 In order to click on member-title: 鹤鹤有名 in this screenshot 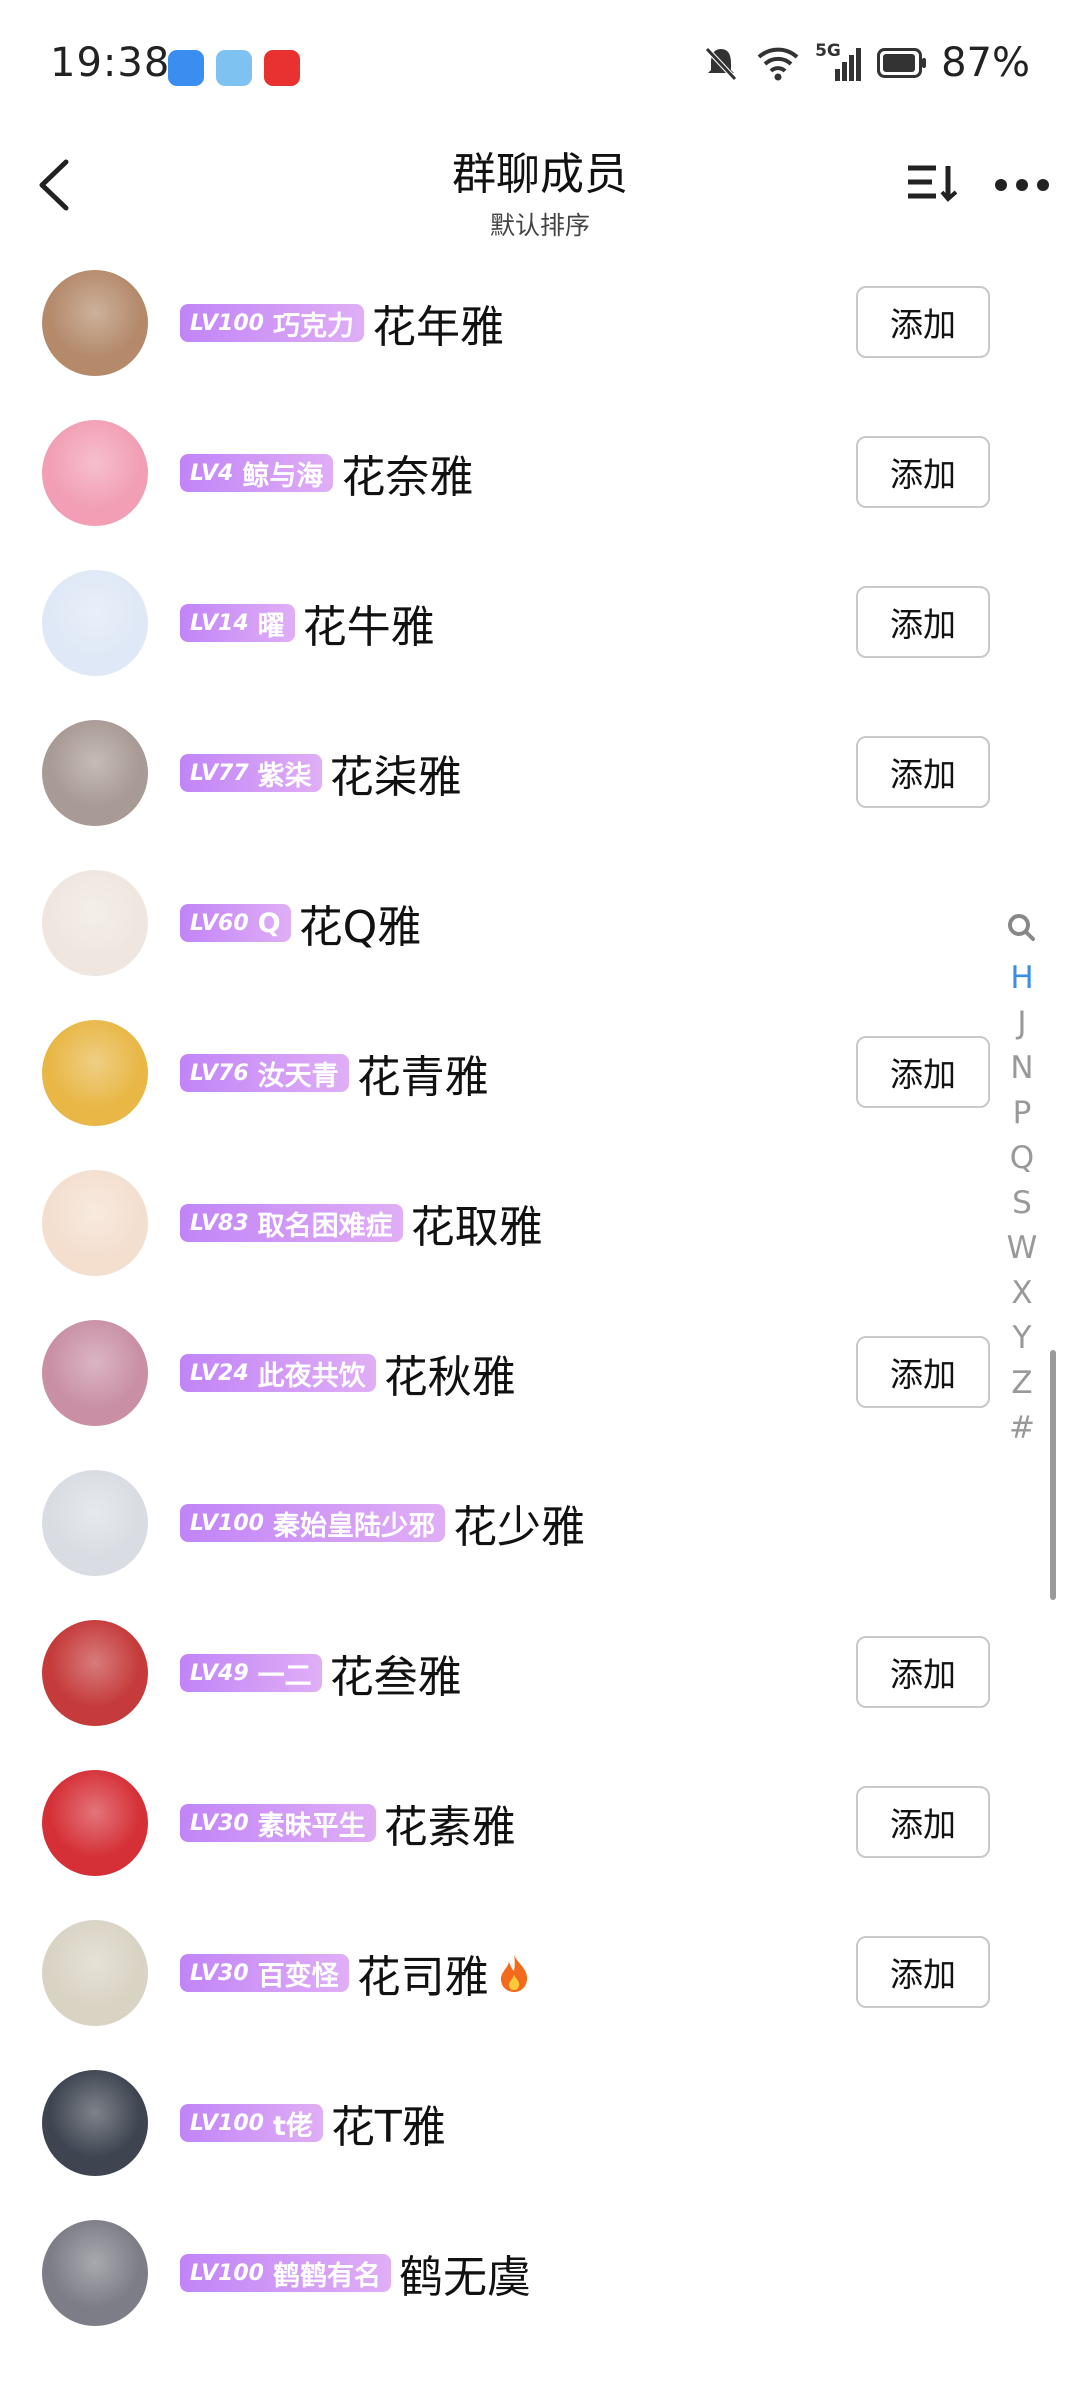, I will do `click(326, 2276)`.